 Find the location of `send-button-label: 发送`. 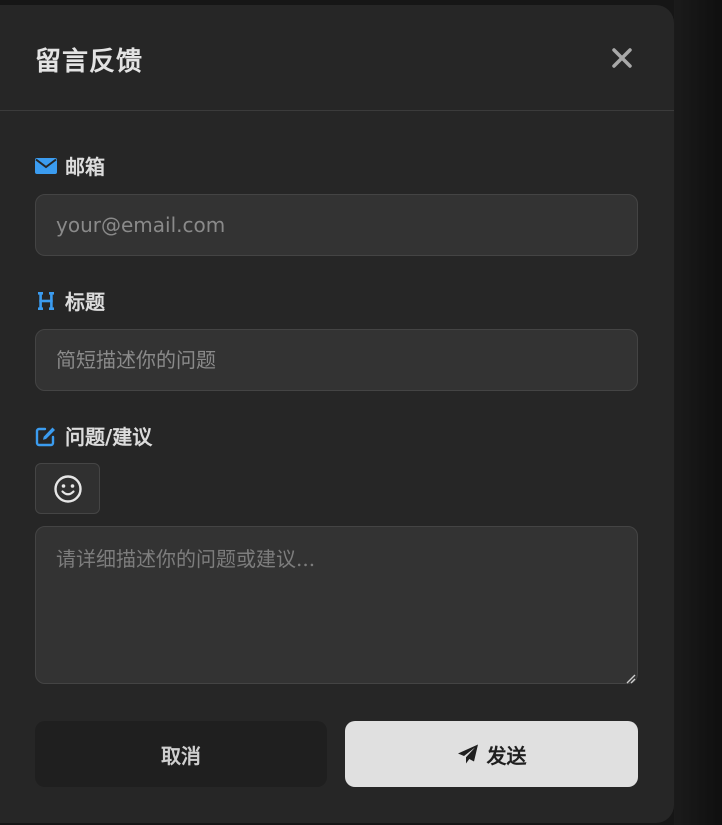

send-button-label: 发送 is located at coordinates (506, 755).